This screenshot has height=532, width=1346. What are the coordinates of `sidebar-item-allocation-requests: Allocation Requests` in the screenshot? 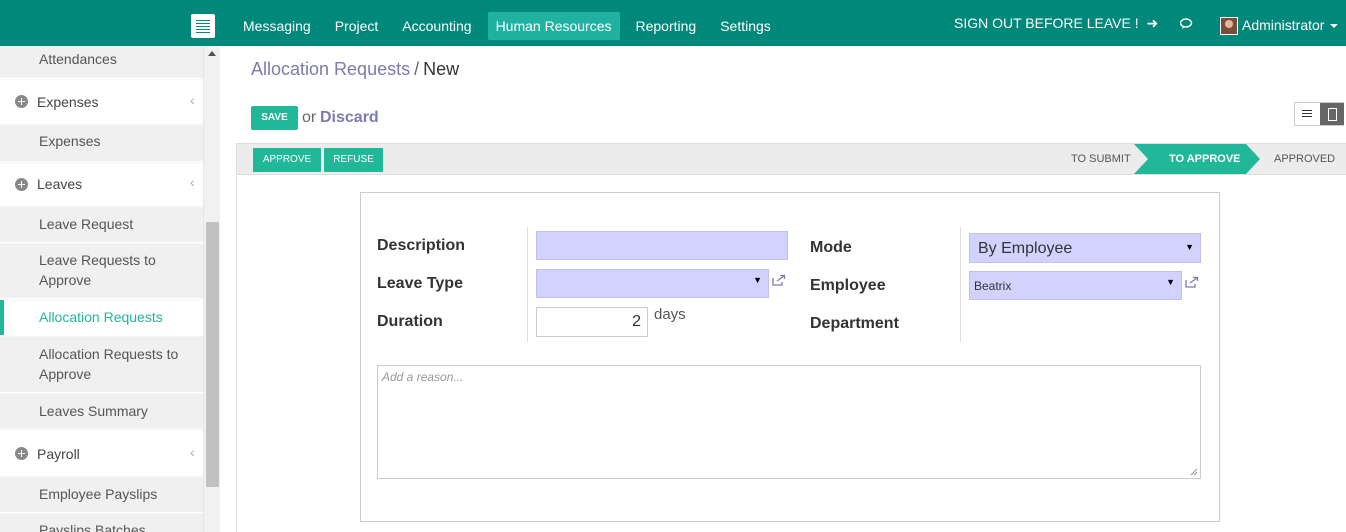 It's located at (101, 318).